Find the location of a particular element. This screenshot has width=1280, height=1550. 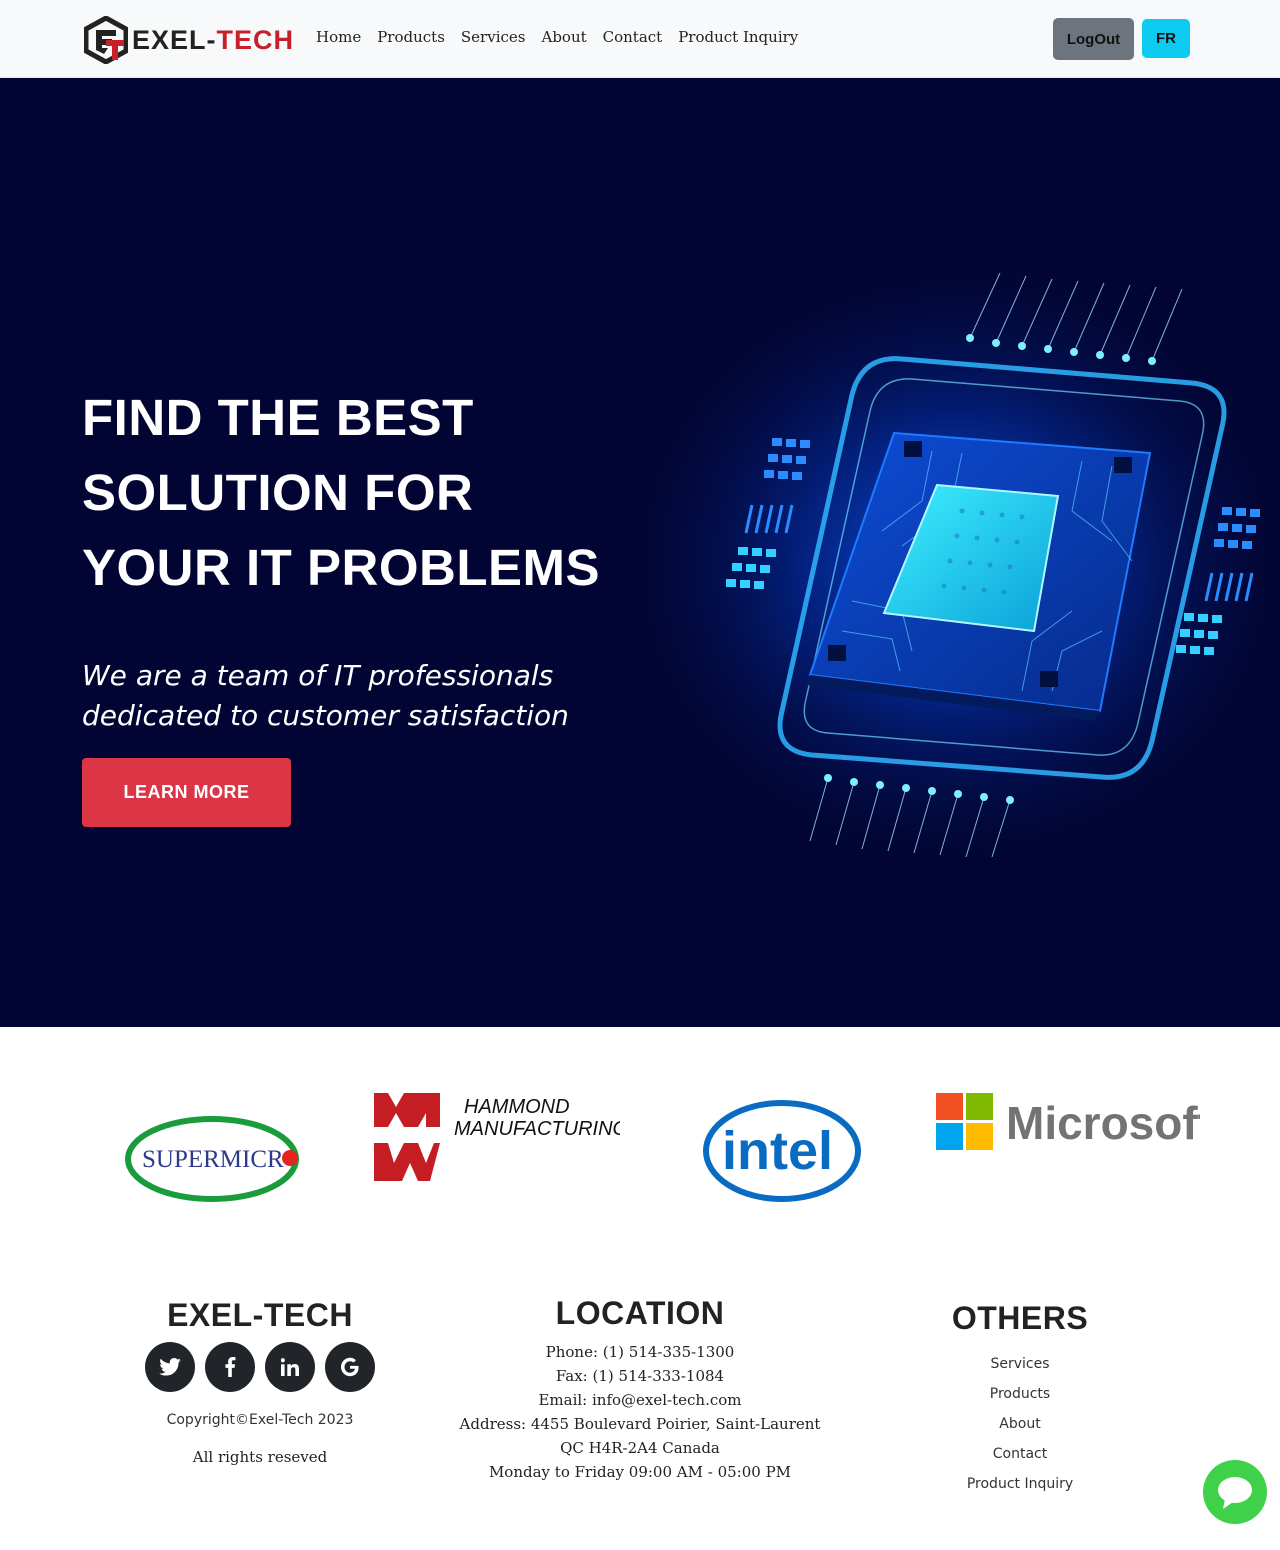

footer-location-title: LOCATION is located at coordinates (640, 1313).